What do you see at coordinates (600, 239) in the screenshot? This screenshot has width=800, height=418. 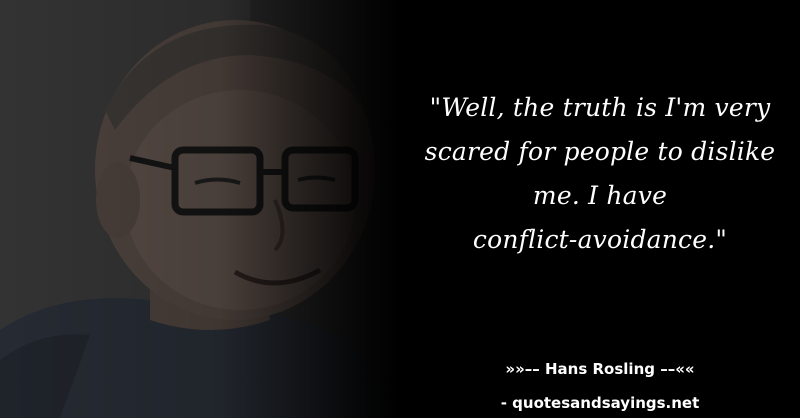 I see `quote-line: conflict-avoidance."` at bounding box center [600, 239].